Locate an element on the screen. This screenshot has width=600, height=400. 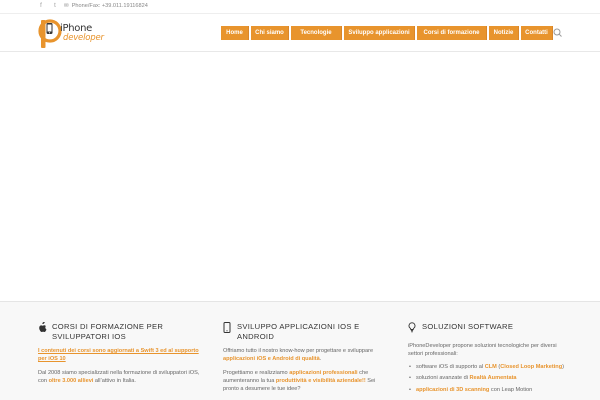
courses-title: CORSI DI FORMAZIONE PER SVILUPPATORI IOS is located at coordinates (108, 331).